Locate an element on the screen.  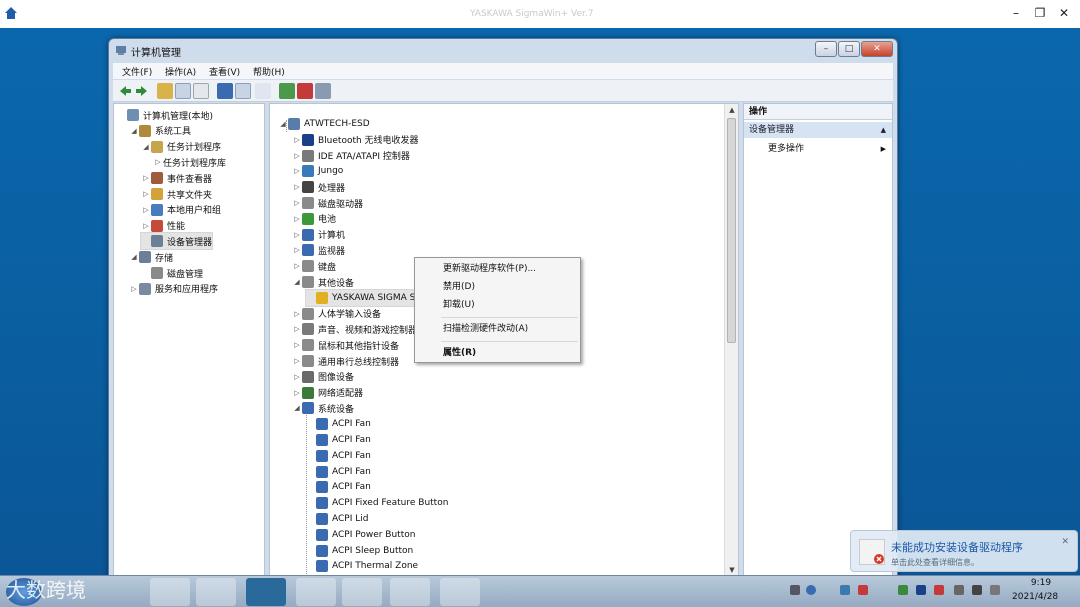
clock-date: 2021/4/28 is located at coordinates (1035, 597).